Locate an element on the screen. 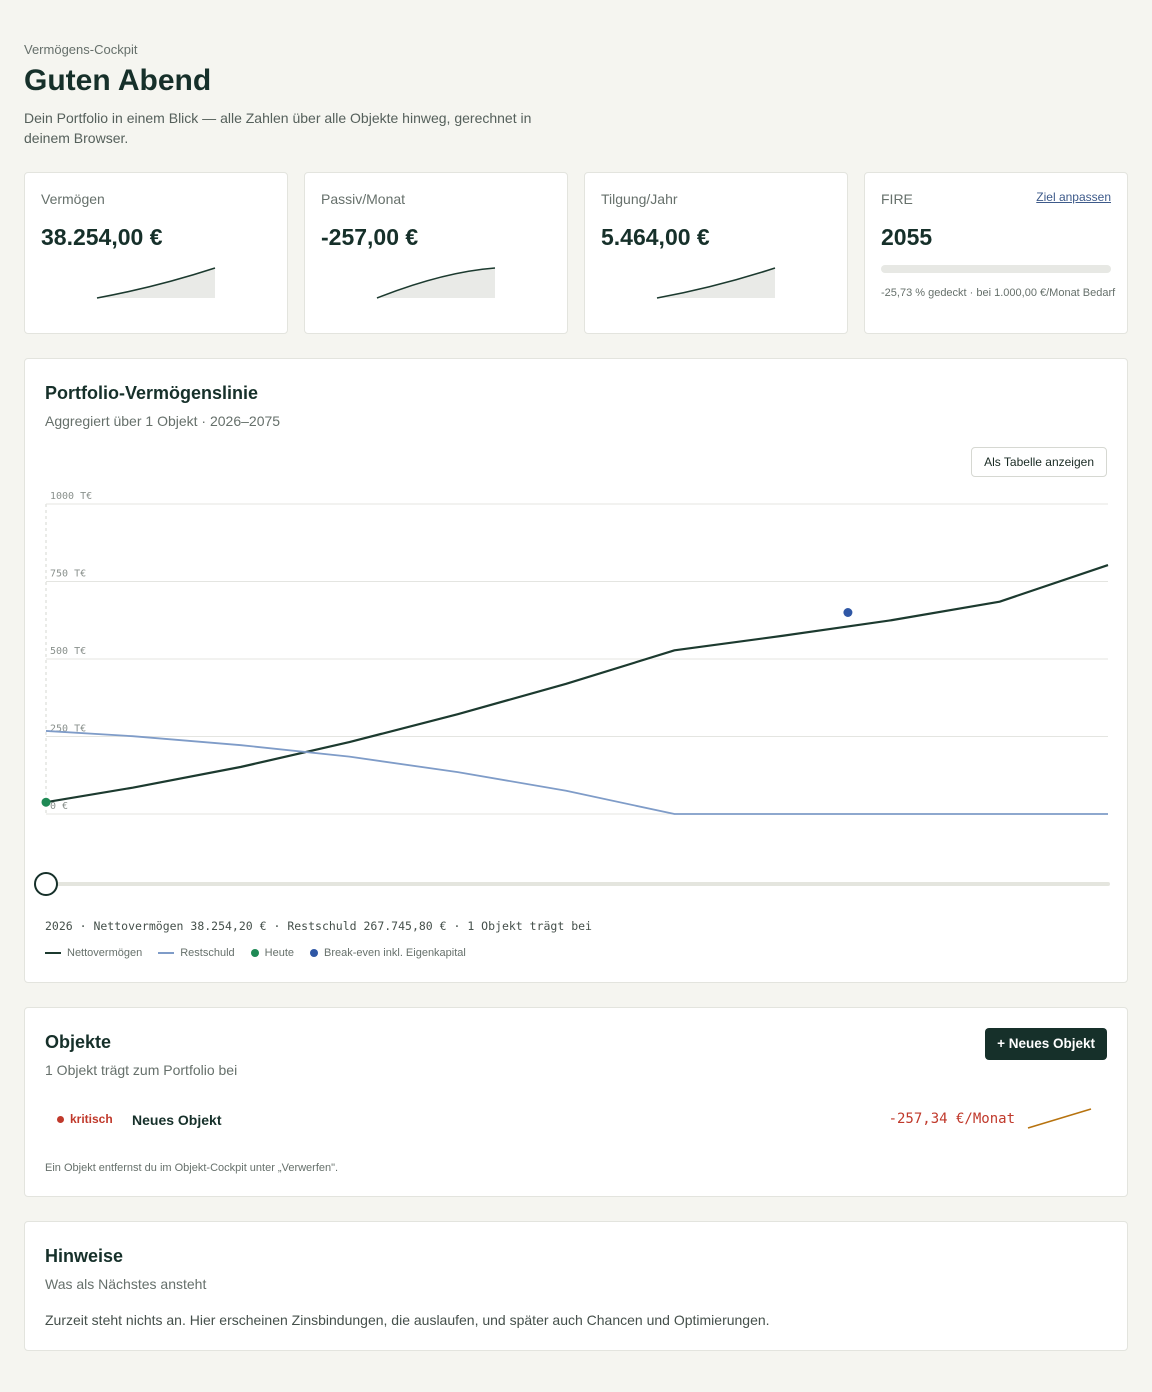 The width and height of the screenshot is (1152, 1392). kpi-value: -257,00 € is located at coordinates (370, 237).